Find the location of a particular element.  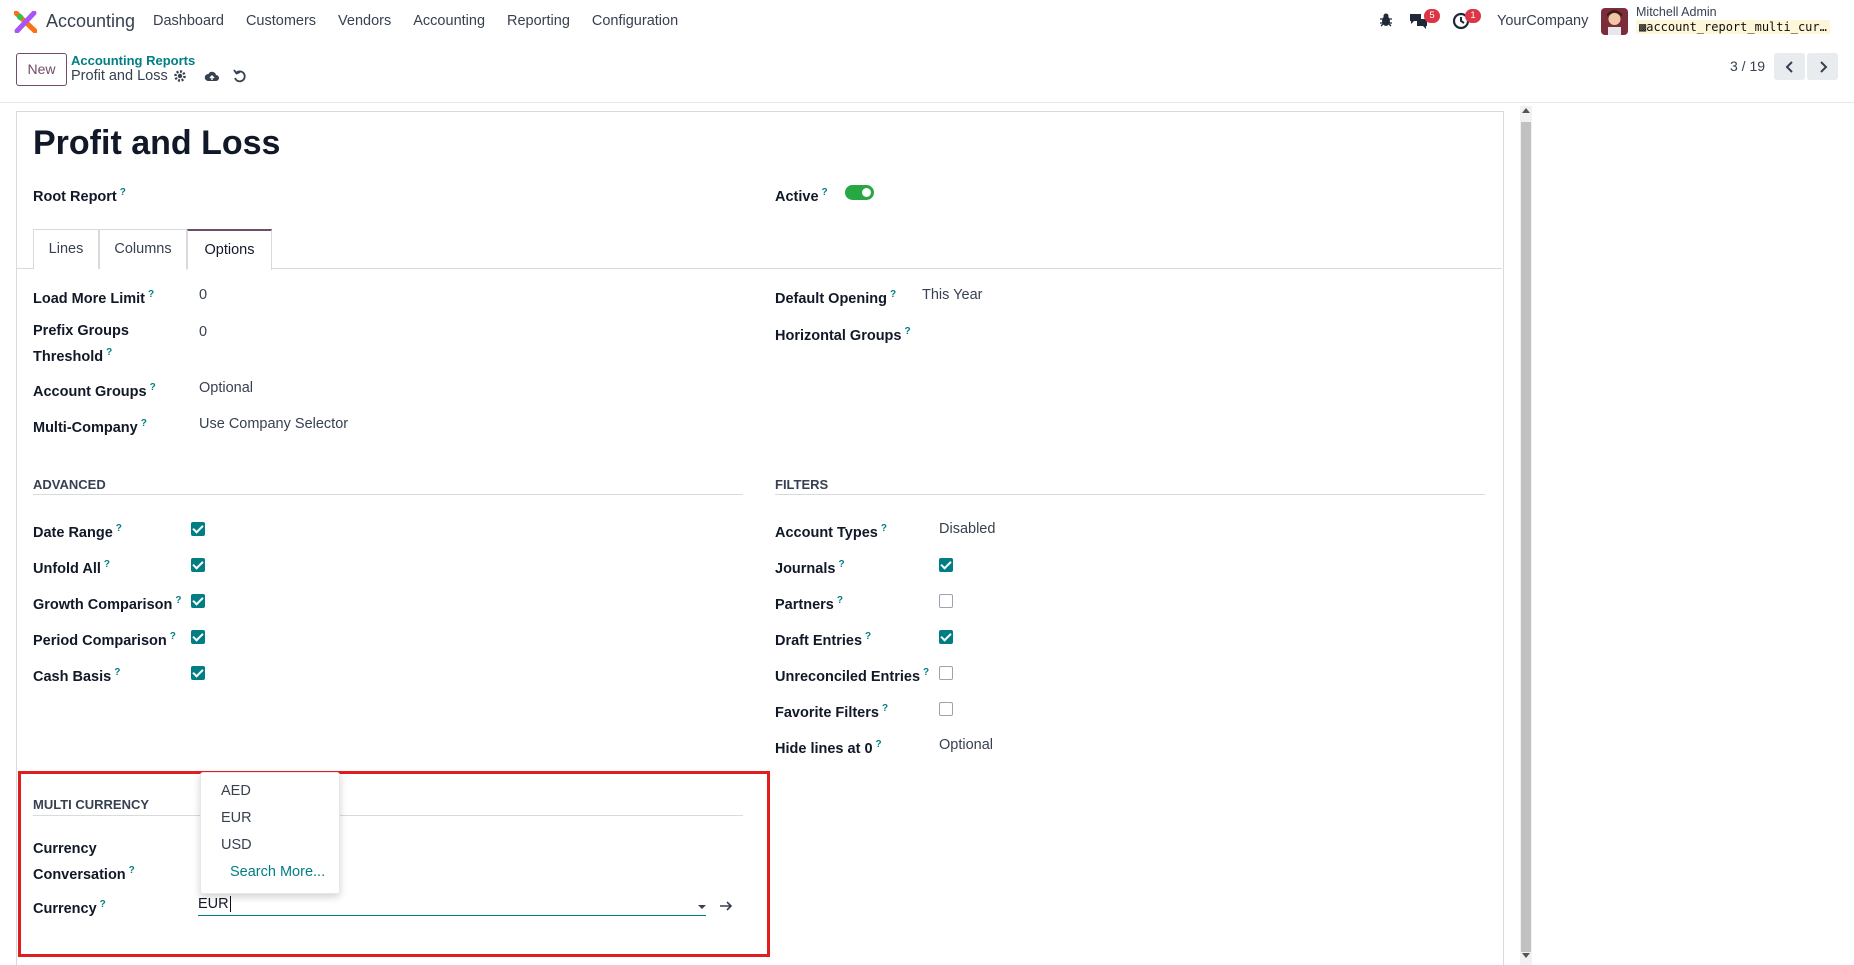

growth-comparison-label: Growth Comparison? is located at coordinates (107, 603).